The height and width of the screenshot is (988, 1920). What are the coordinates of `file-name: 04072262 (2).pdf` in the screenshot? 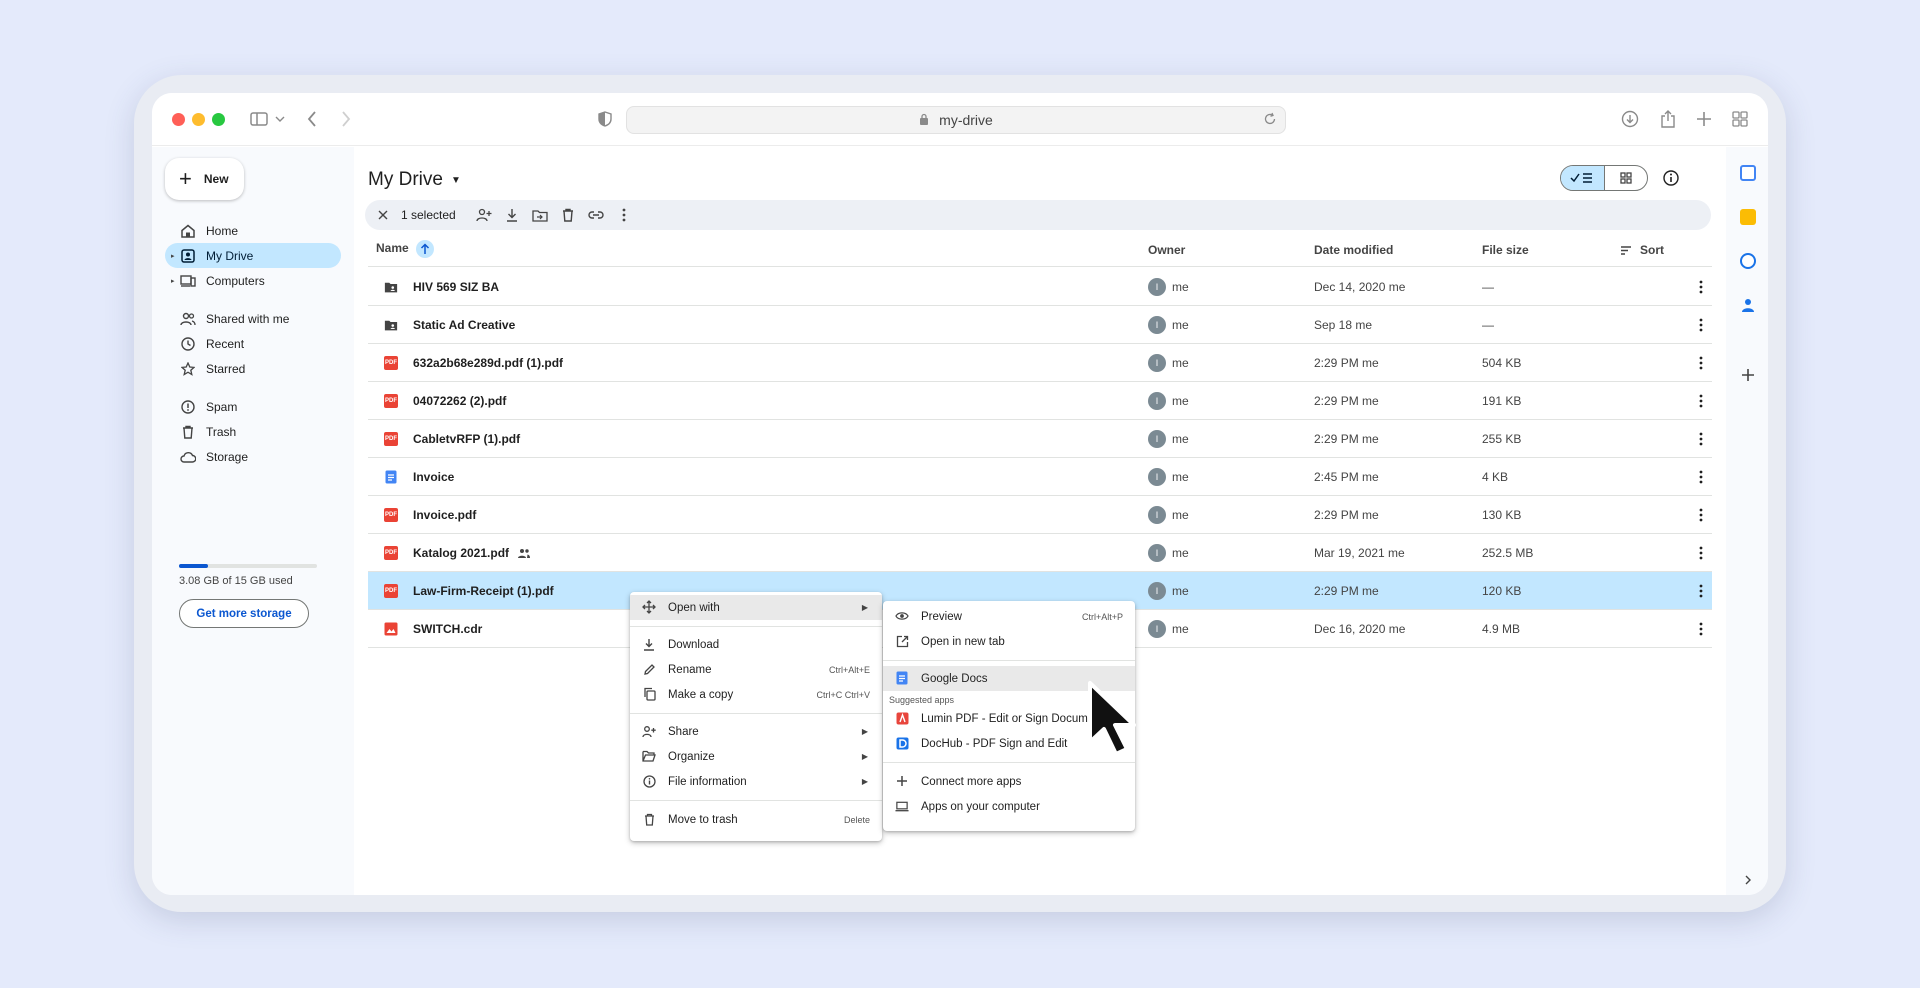 It's located at (459, 401).